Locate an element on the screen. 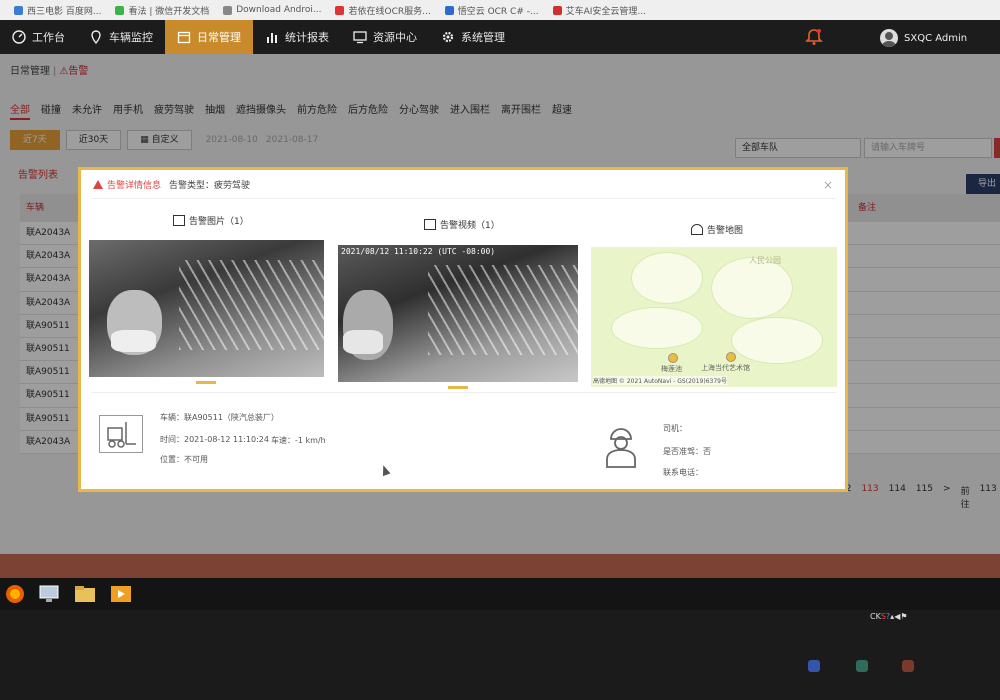  user-menu: SXQC Admin is located at coordinates (923, 38).